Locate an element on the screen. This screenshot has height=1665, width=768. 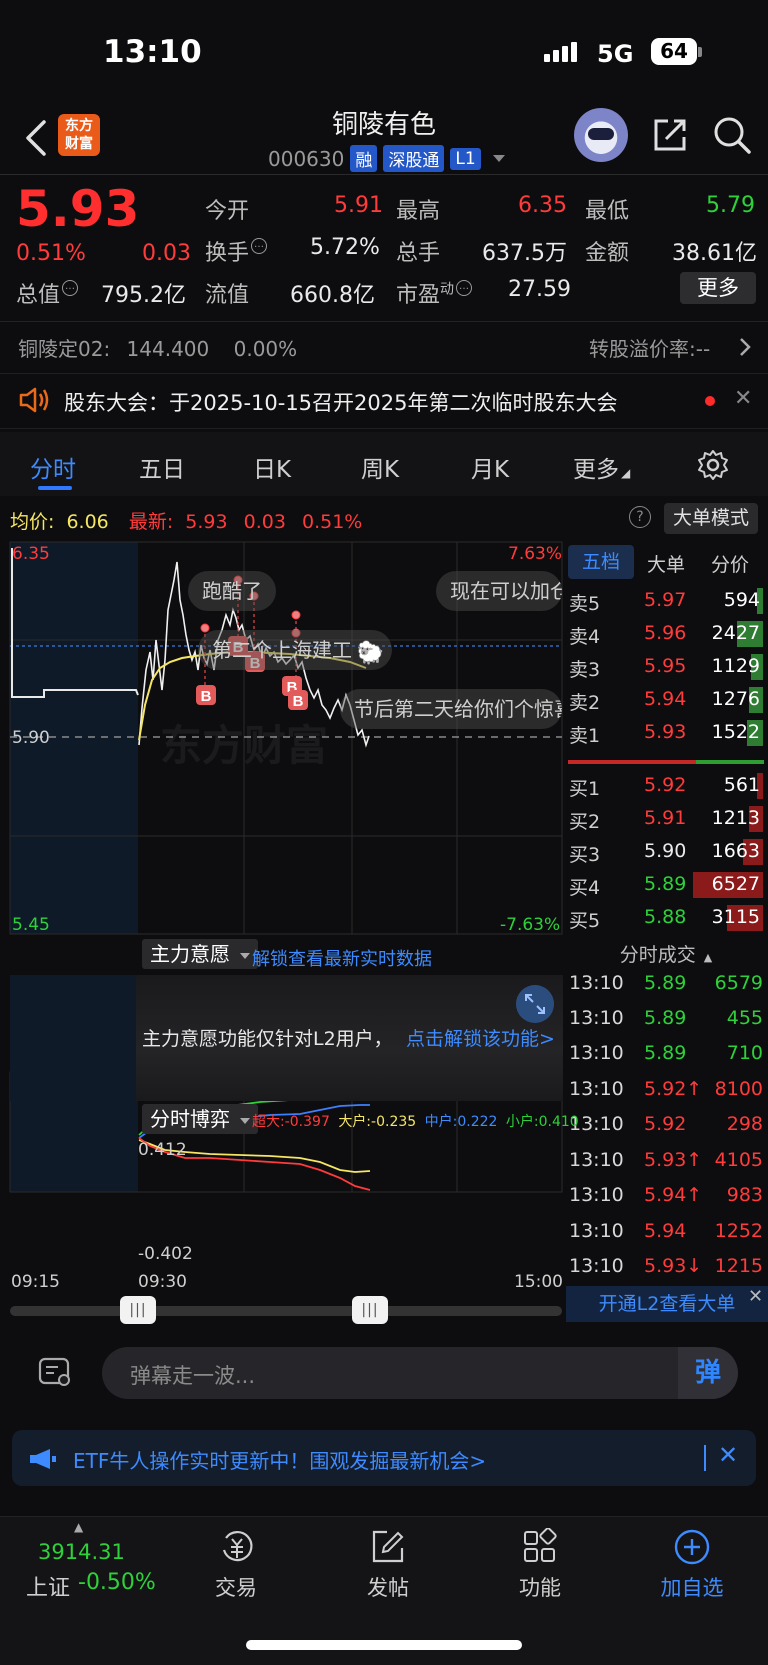
time-open: 09:30 is located at coordinates (162, 1282).